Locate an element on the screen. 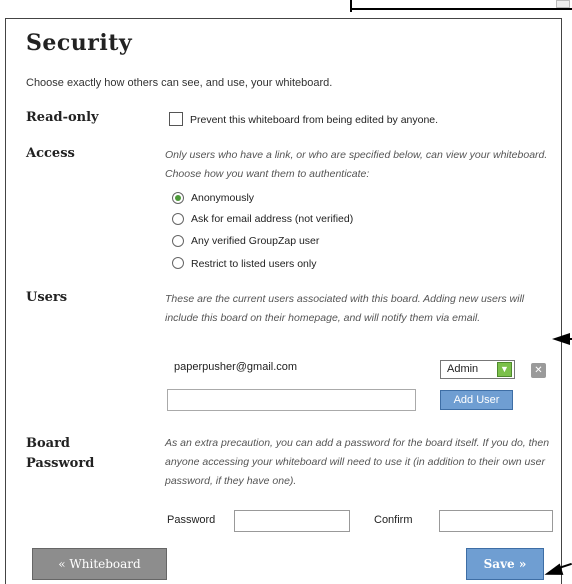  remove-user-button: ✕ is located at coordinates (538, 370).